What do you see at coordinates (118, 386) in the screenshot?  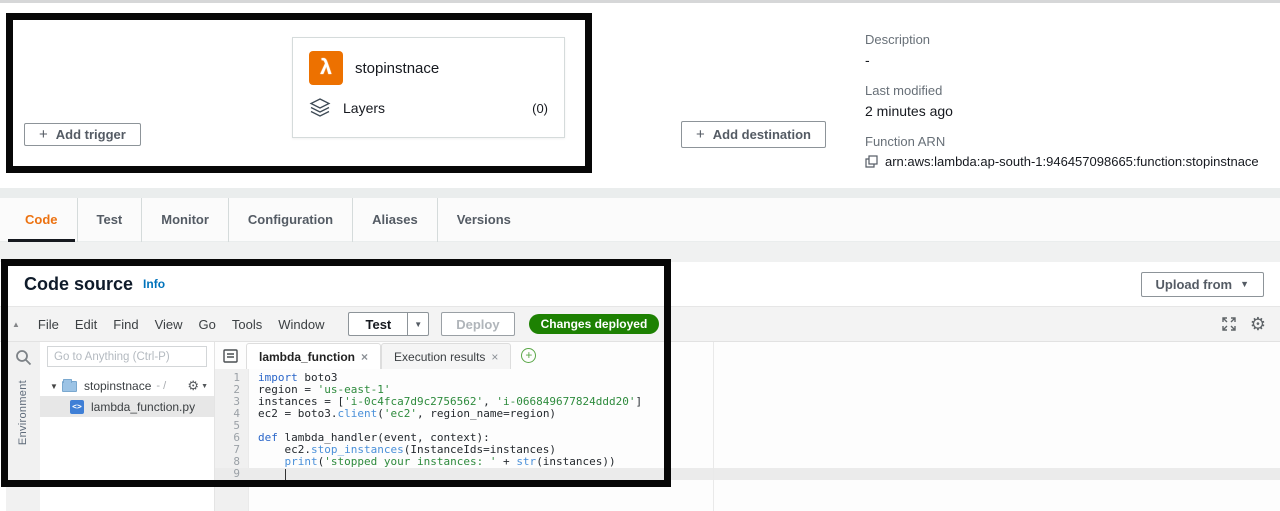 I see `folder-name: stopinstnace` at bounding box center [118, 386].